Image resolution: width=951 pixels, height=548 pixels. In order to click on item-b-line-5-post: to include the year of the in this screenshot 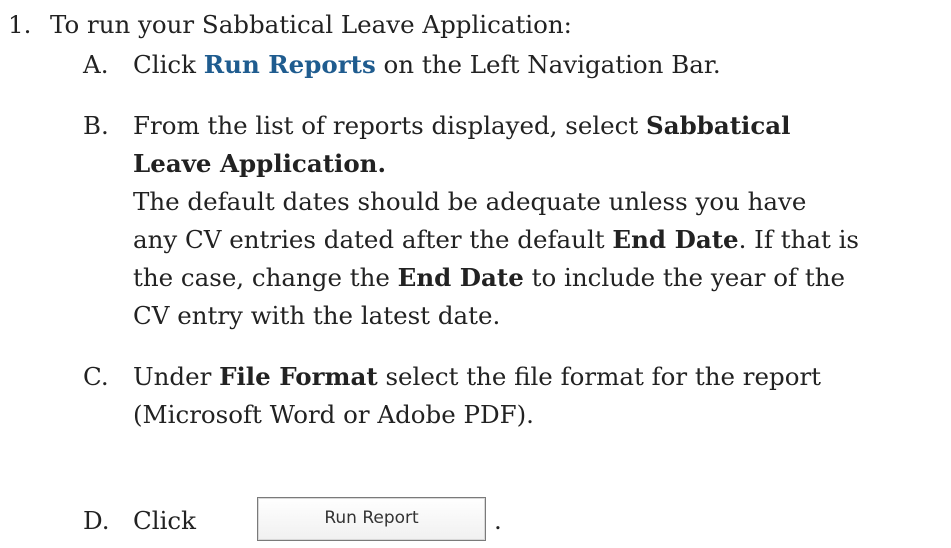, I will do `click(684, 277)`.